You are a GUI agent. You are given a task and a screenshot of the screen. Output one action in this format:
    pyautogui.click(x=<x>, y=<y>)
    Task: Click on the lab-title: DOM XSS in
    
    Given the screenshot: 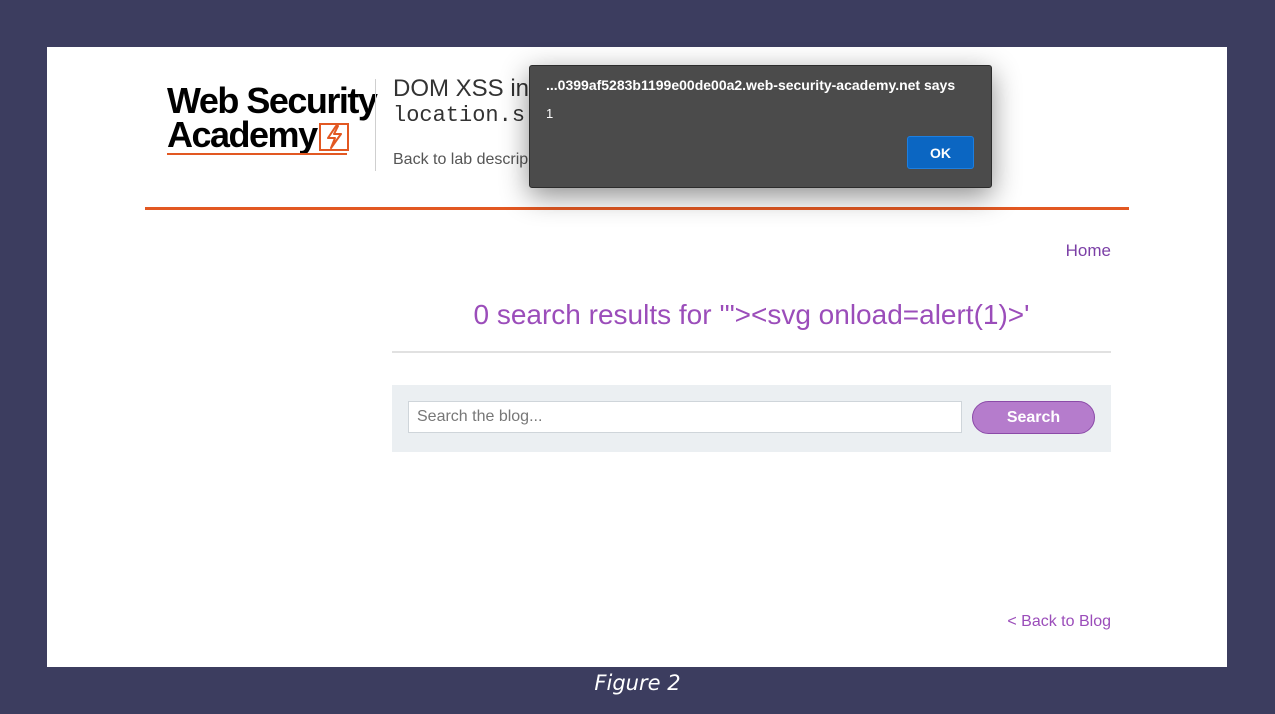 What is the action you would take?
    pyautogui.click(x=461, y=88)
    